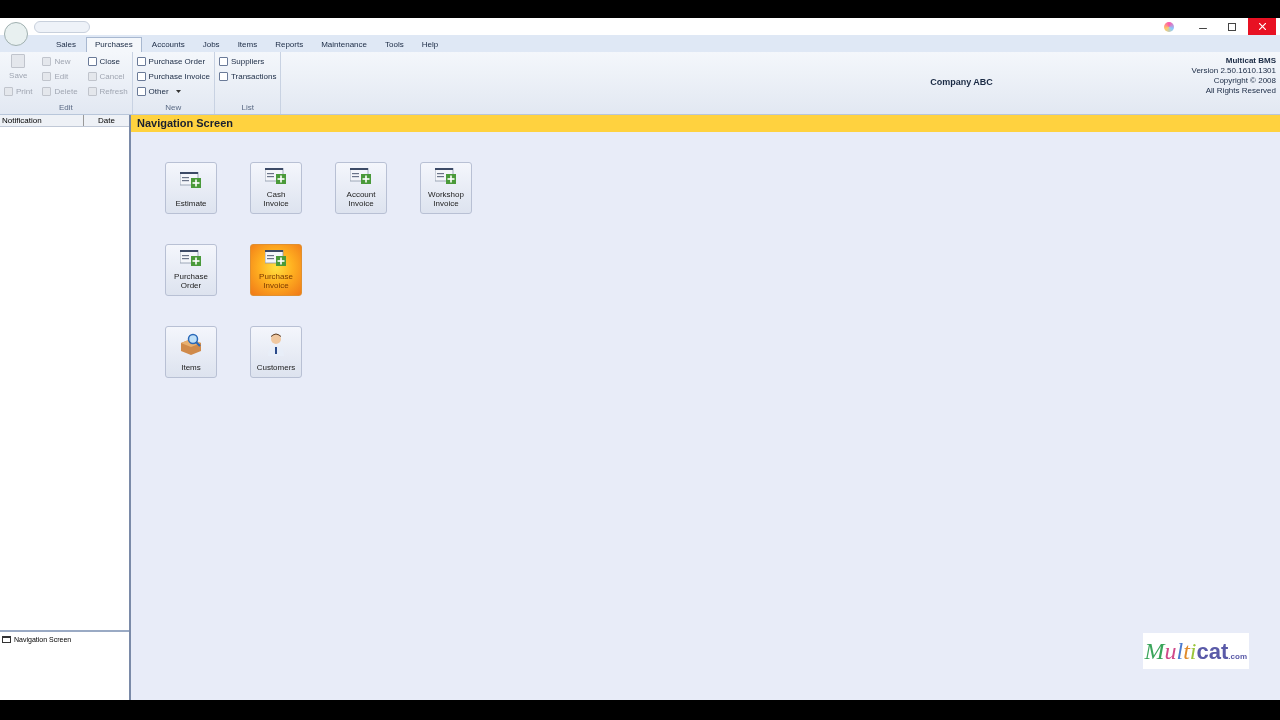  Describe the element at coordinates (276, 367) in the screenshot. I see `tile-label: Customers` at that location.